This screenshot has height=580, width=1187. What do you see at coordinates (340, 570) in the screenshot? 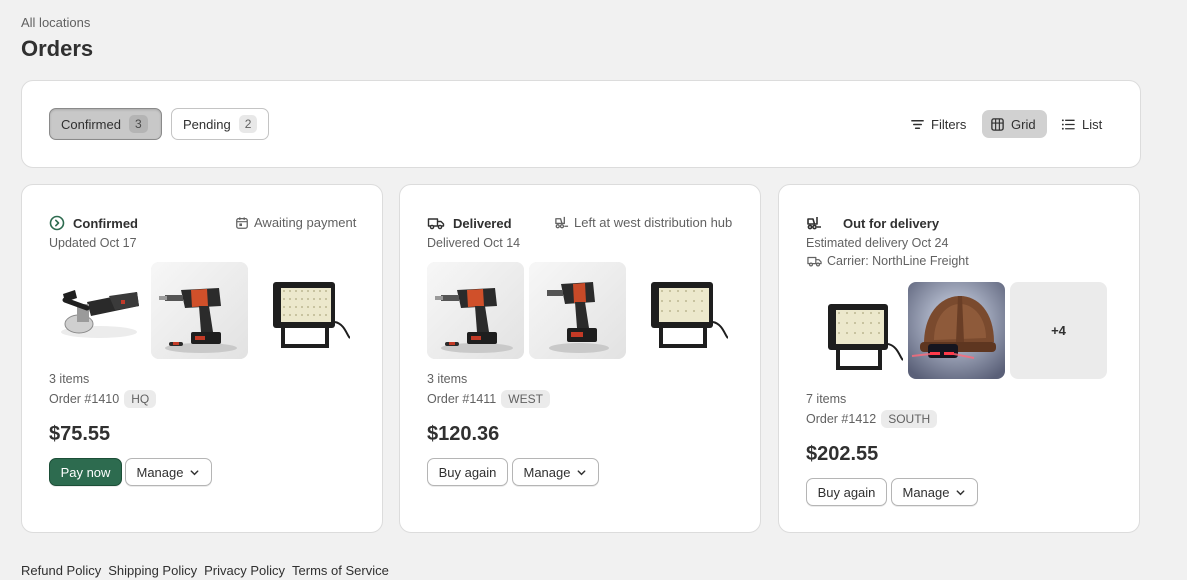
I see `terms-of-service-link: Terms of Service` at bounding box center [340, 570].